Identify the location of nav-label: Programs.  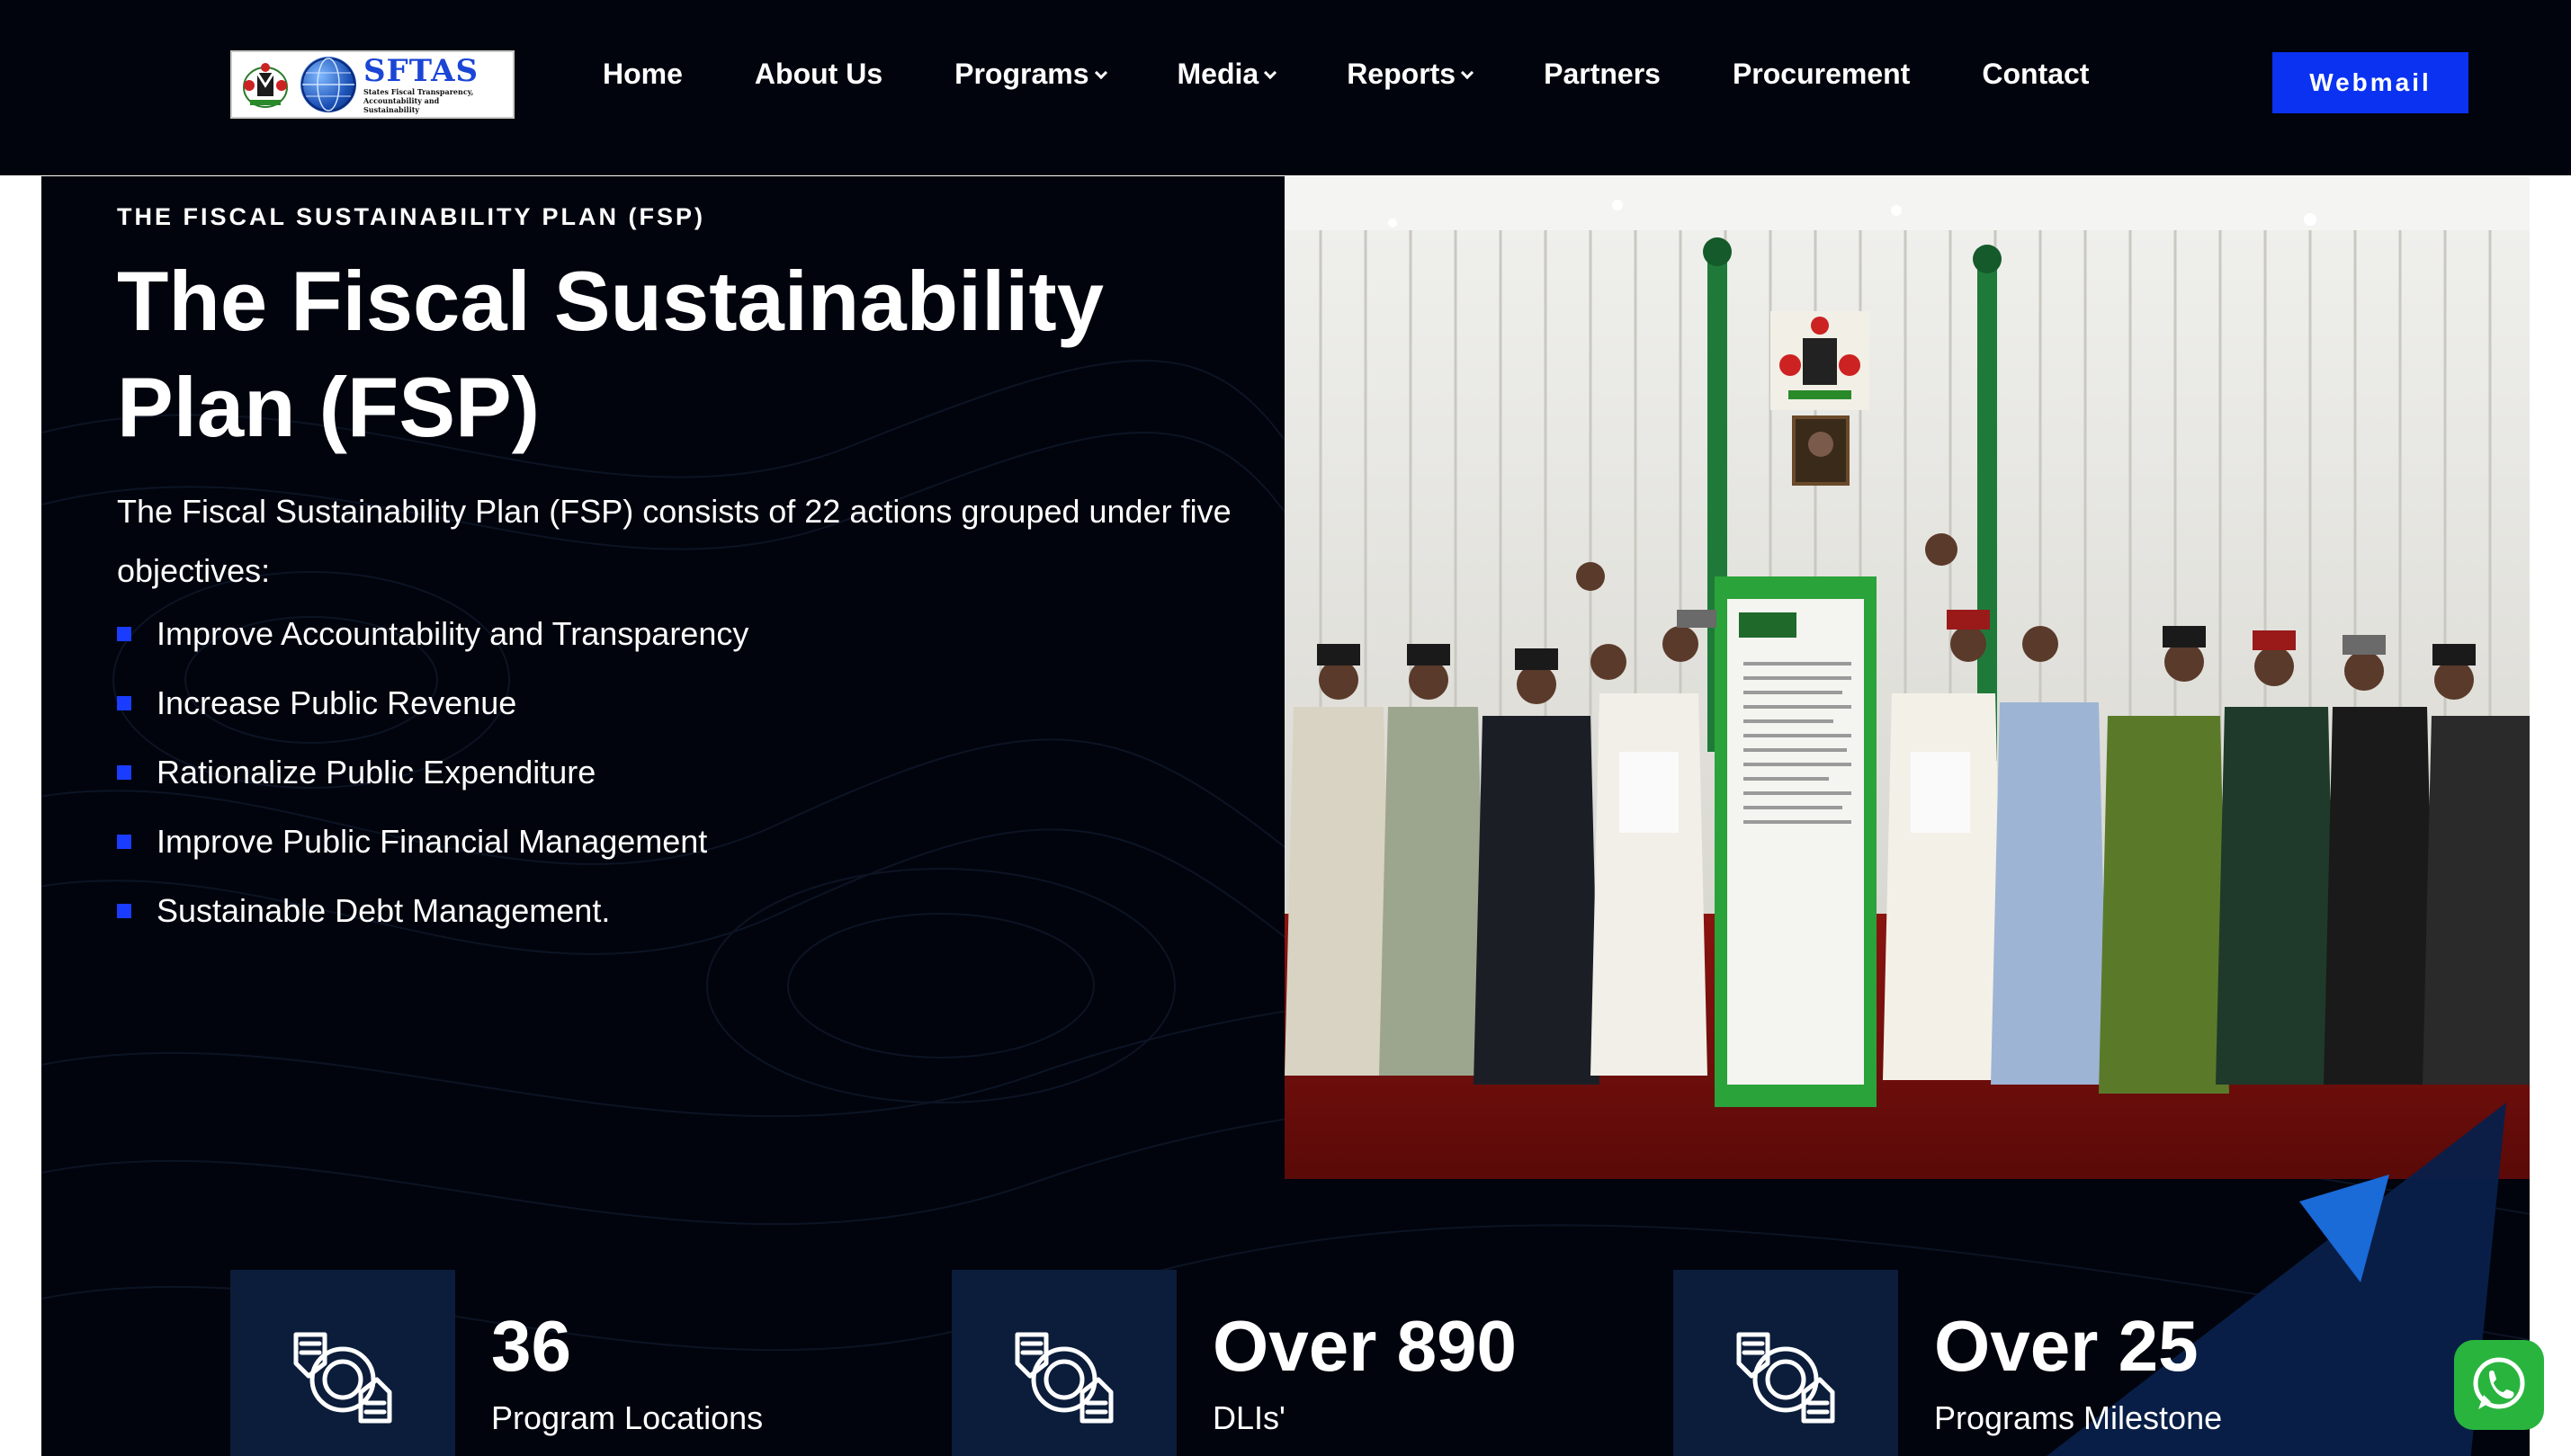
(1021, 74).